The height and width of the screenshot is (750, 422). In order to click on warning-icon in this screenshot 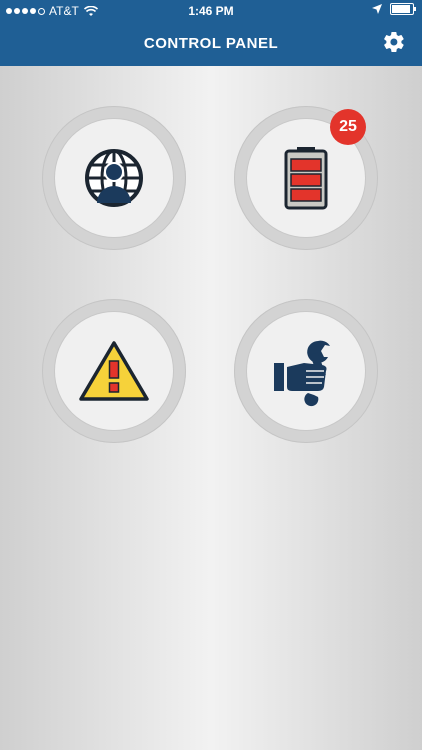, I will do `click(114, 371)`.